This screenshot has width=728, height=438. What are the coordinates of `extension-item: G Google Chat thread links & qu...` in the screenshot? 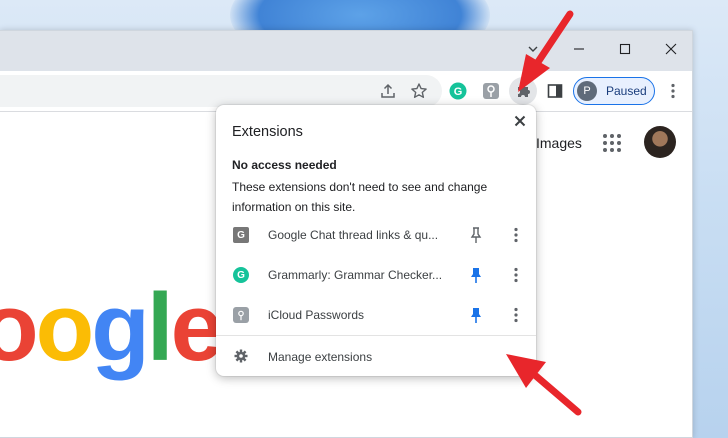 It's located at (376, 235).